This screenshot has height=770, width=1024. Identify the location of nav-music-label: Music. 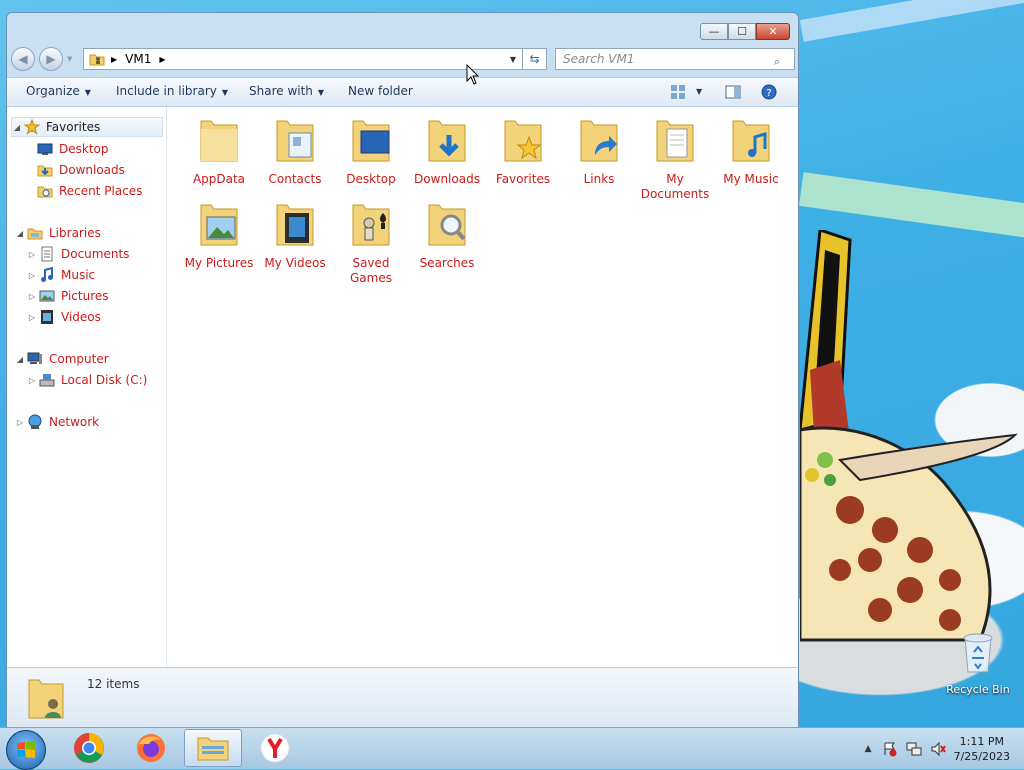
(78, 275).